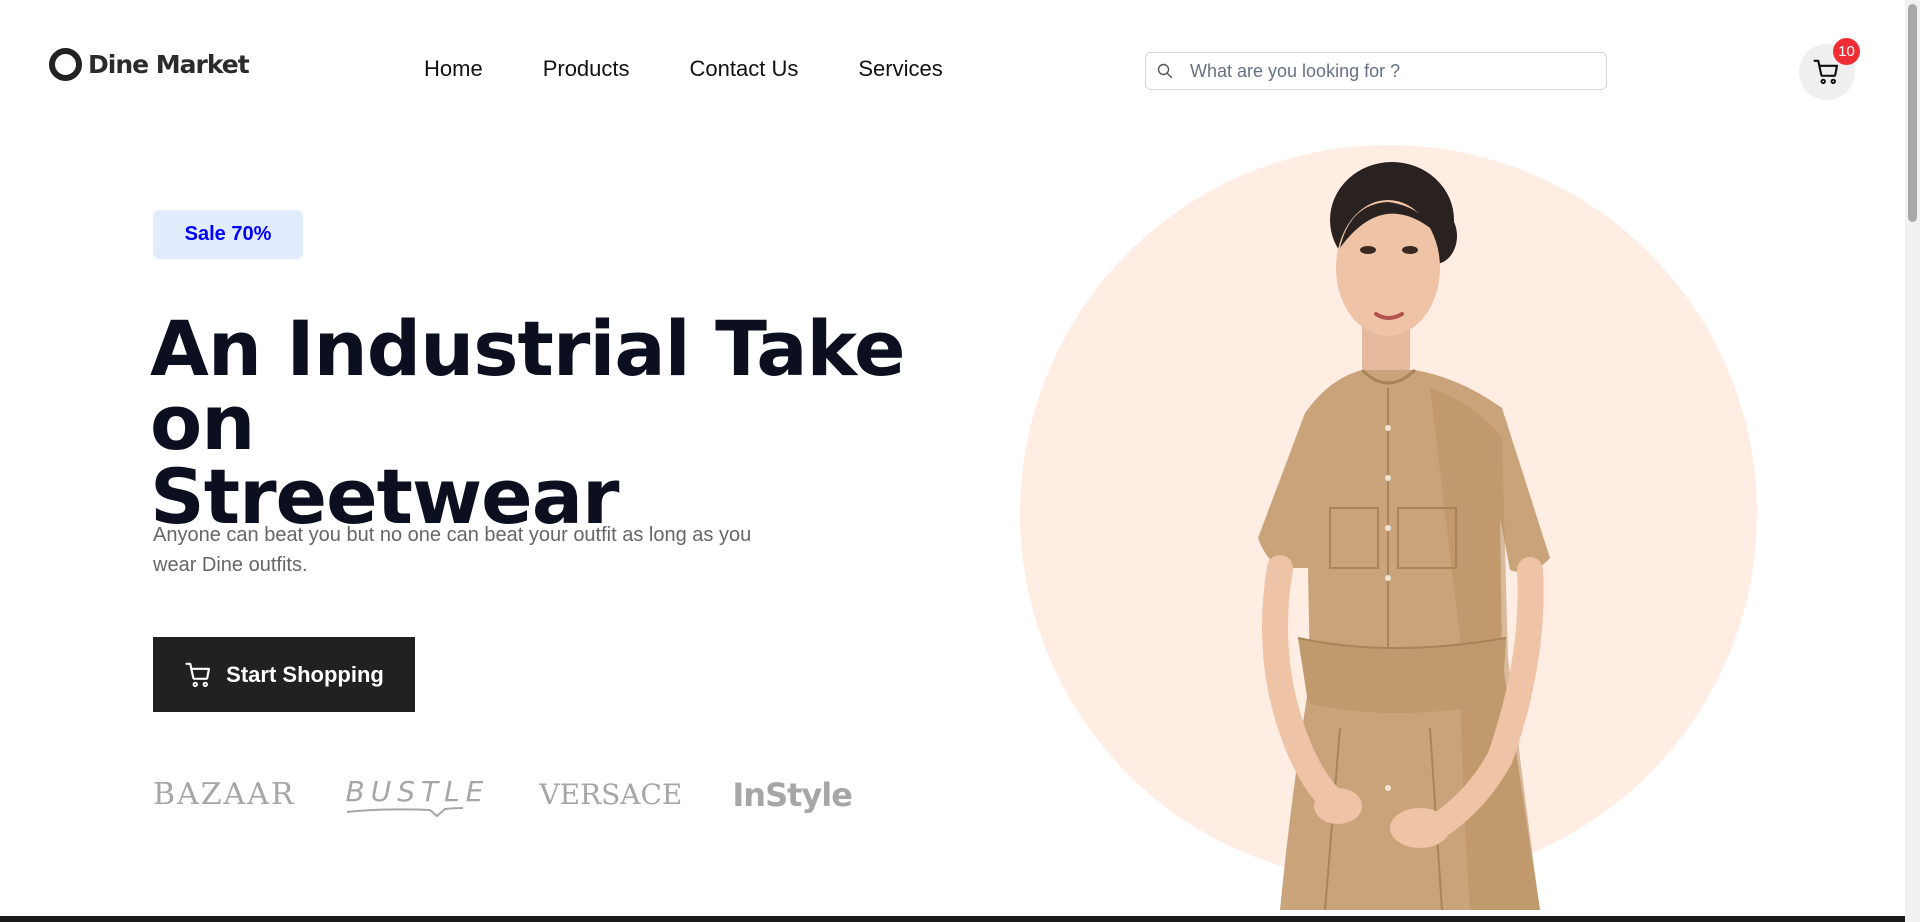  I want to click on nav-contact-us: Contact Us, so click(744, 69).